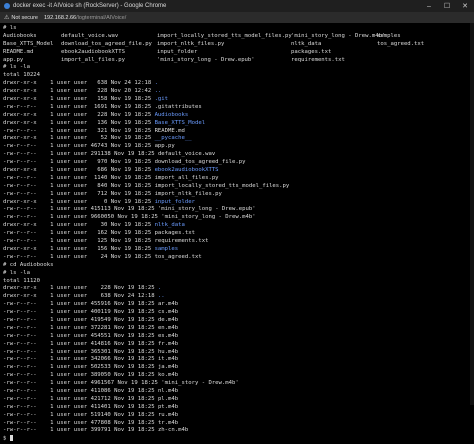 This screenshot has height=444, width=474. I want to click on file-name: app.py, so click(164, 146).